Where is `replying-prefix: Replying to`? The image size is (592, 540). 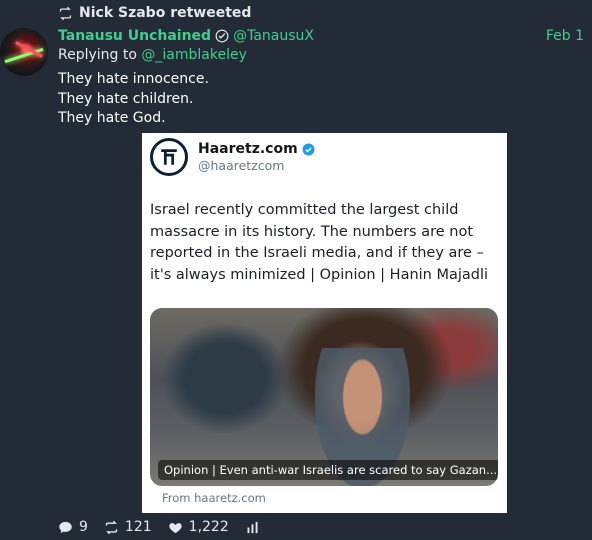
replying-prefix: Replying to is located at coordinates (100, 55).